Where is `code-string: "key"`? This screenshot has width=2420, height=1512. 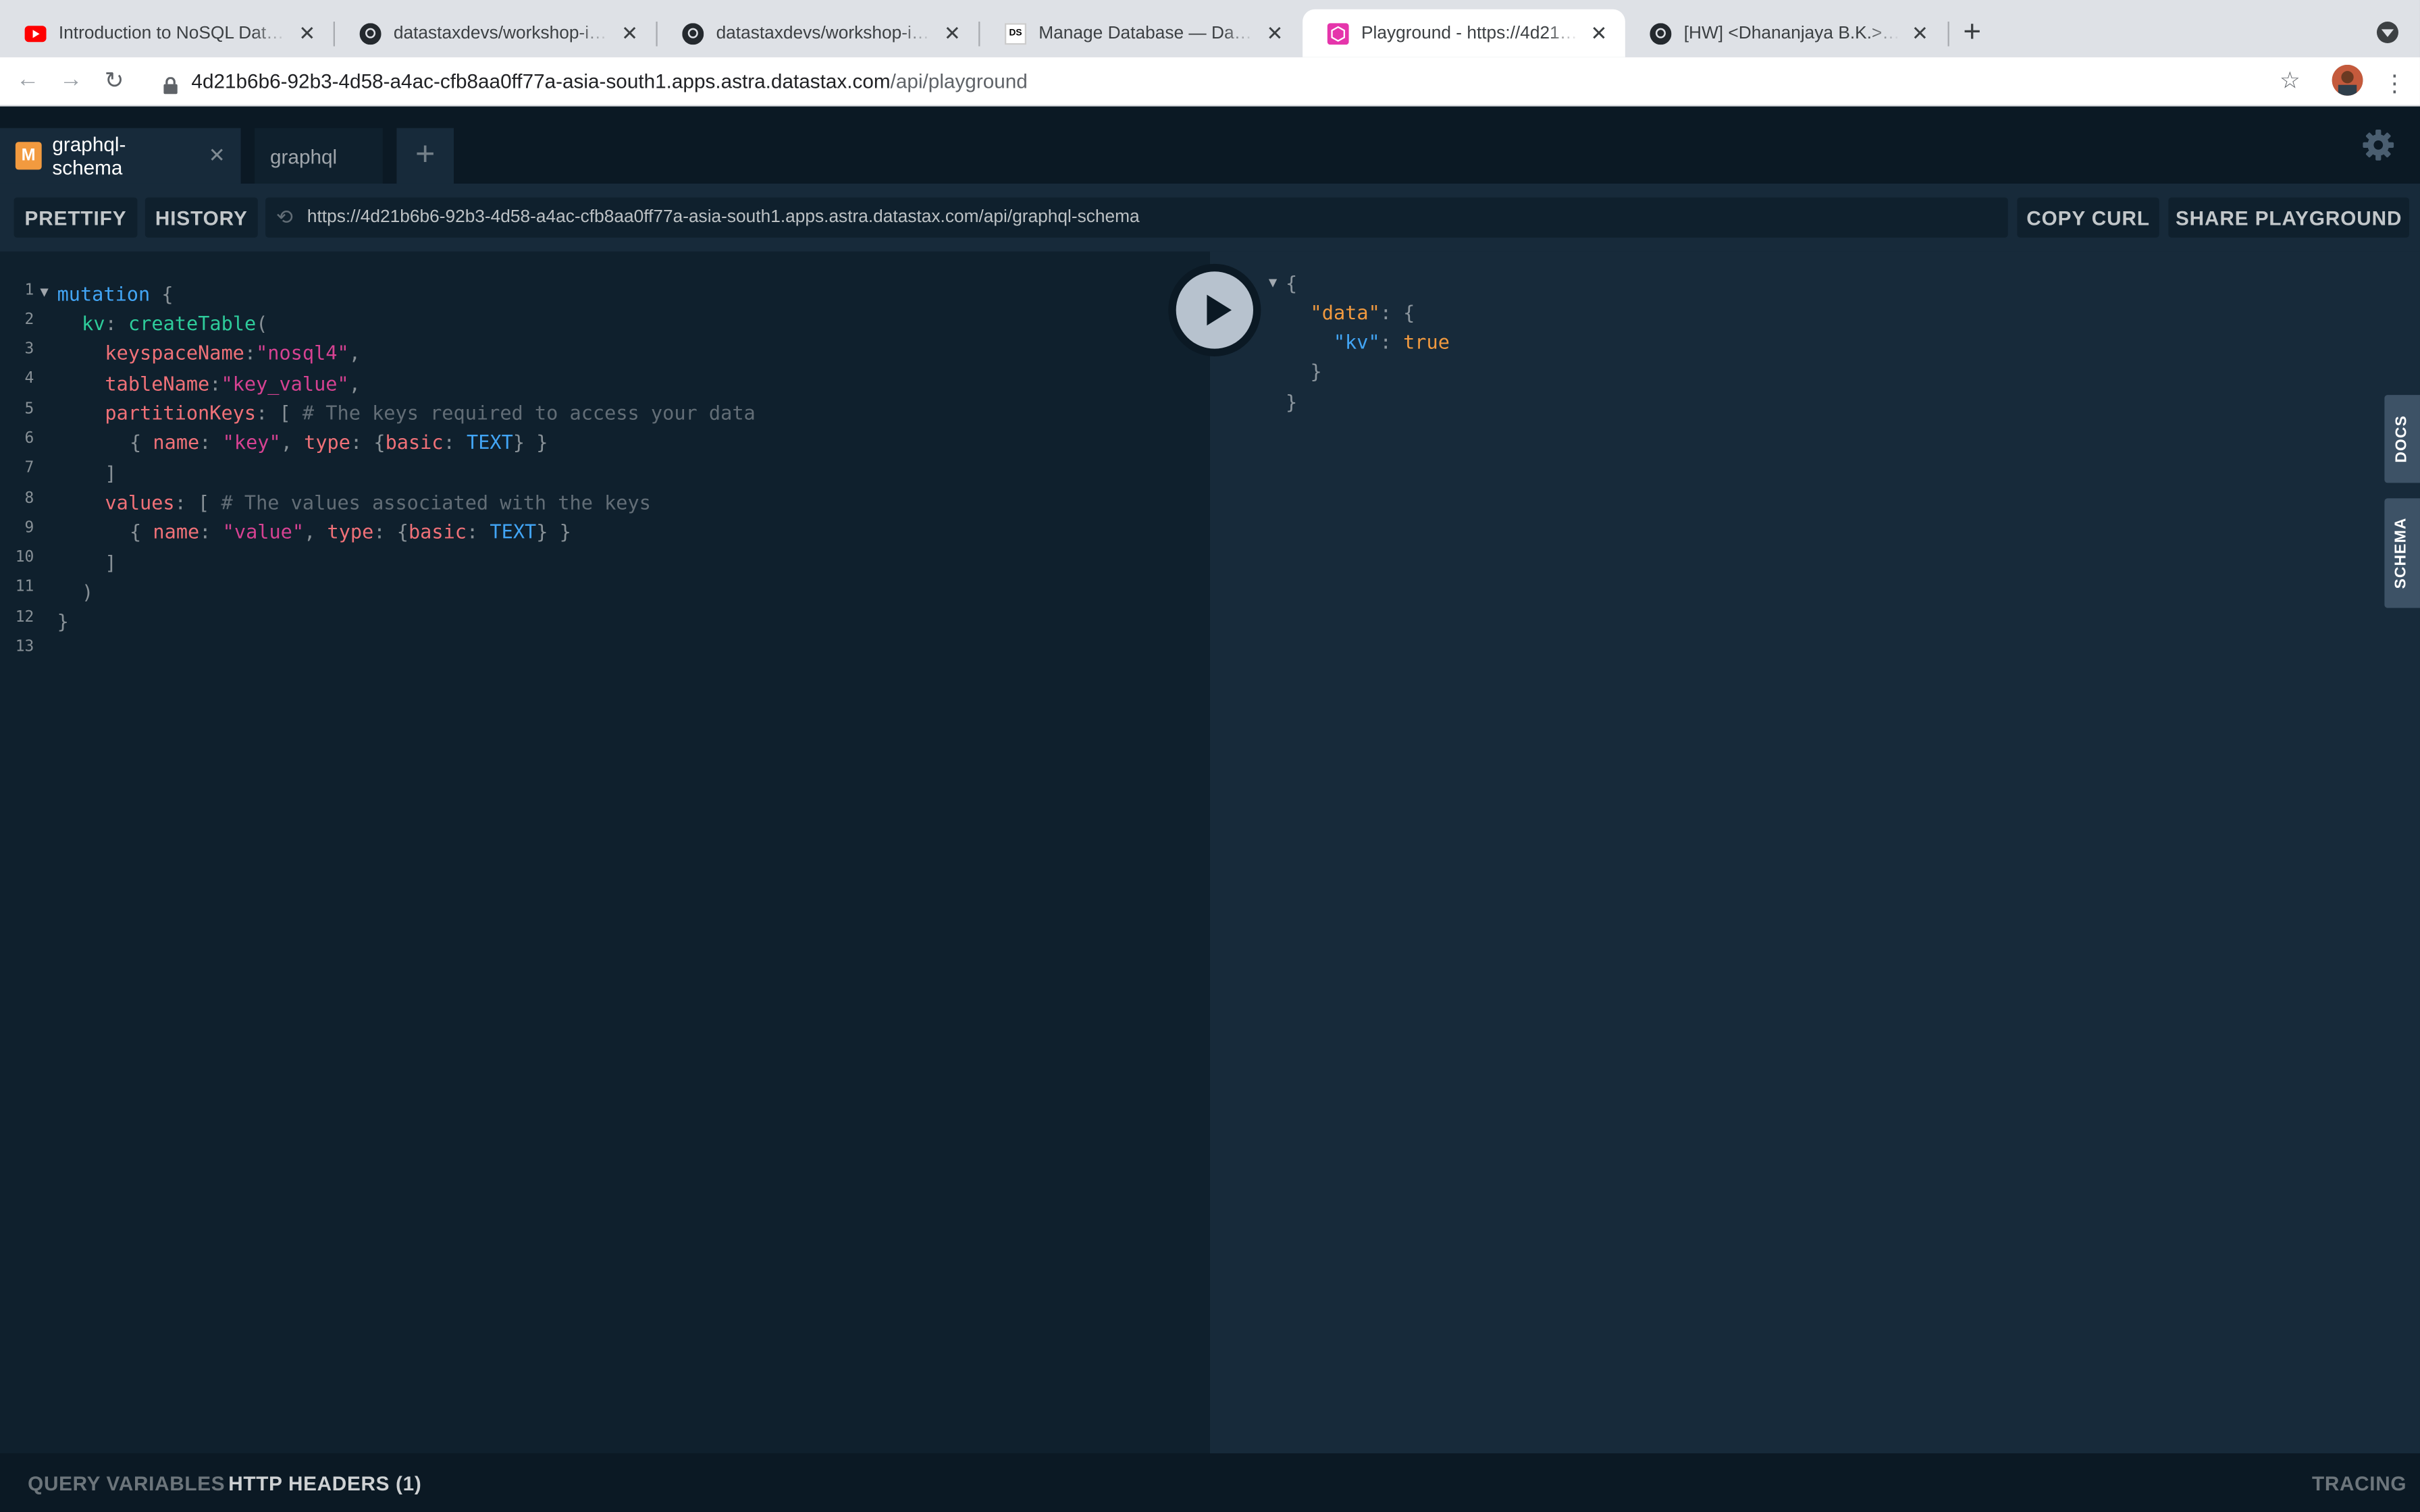
code-string: "key" is located at coordinates (251, 442).